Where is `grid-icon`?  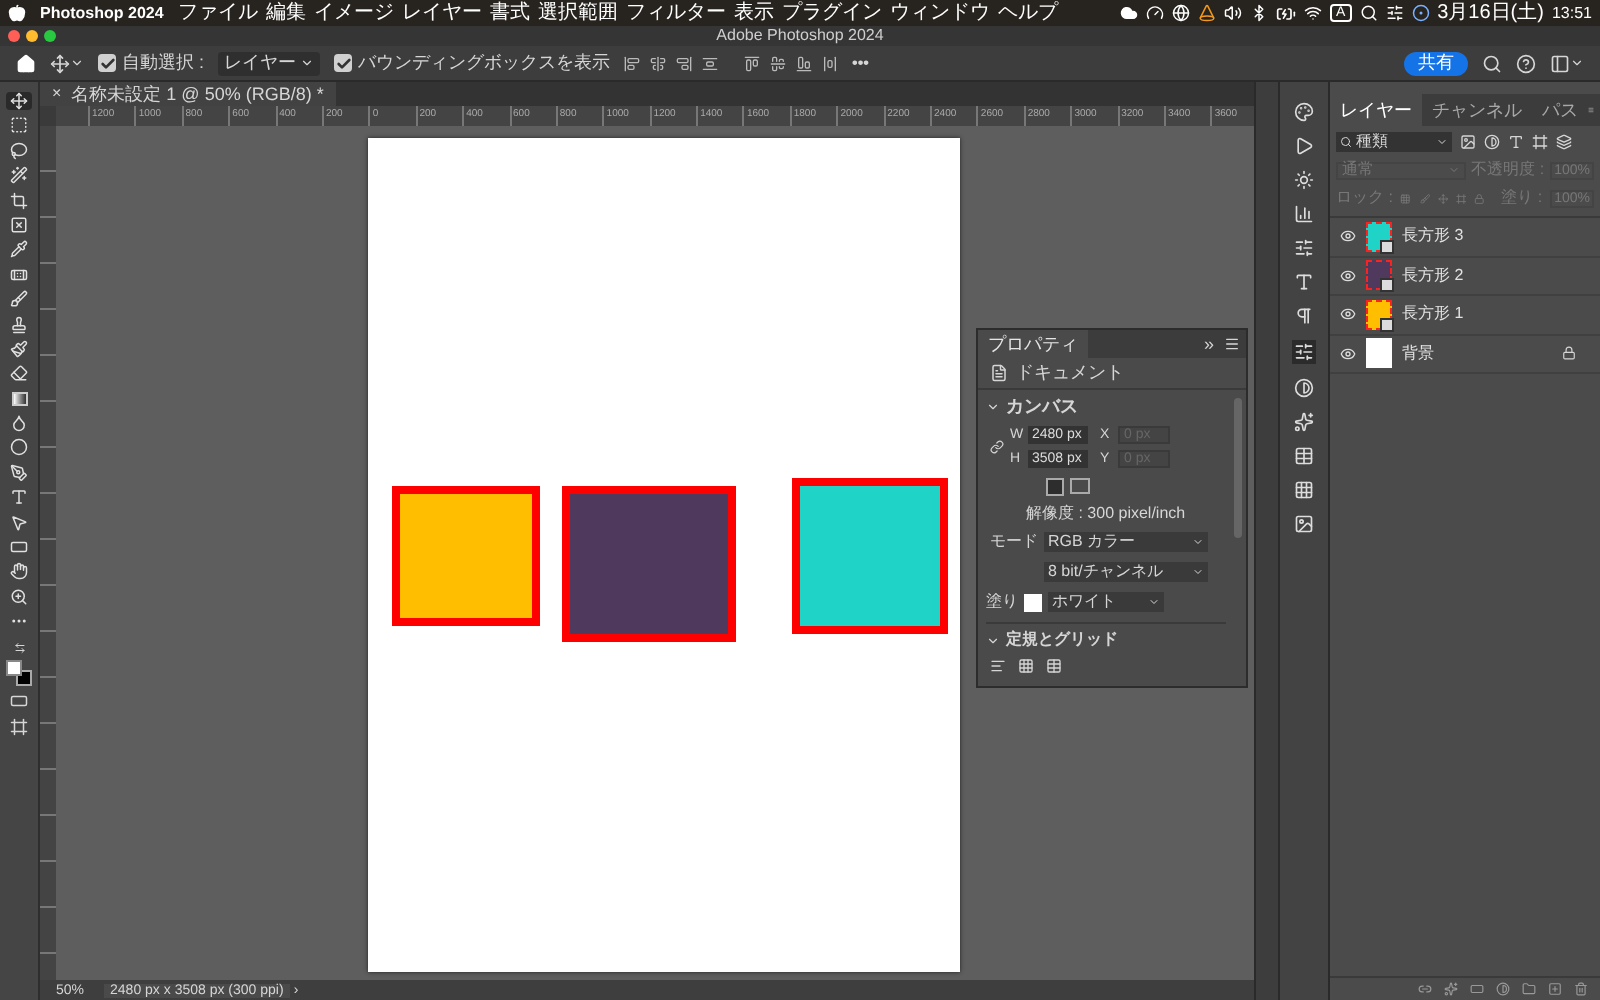
grid-icon is located at coordinates (1026, 666).